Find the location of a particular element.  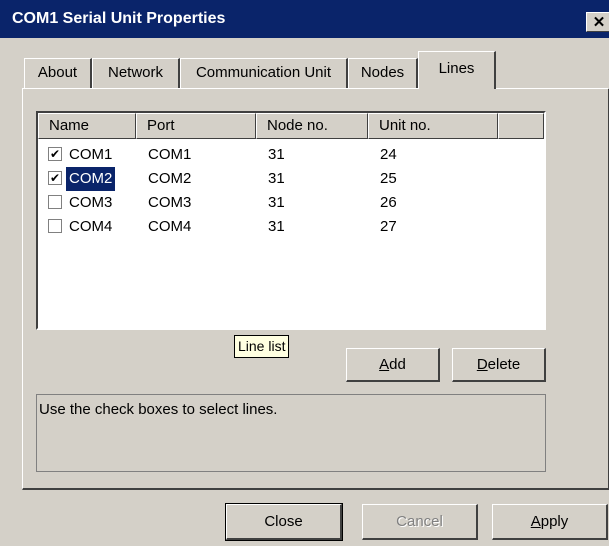

line-checkbox-com3 is located at coordinates (55, 202).